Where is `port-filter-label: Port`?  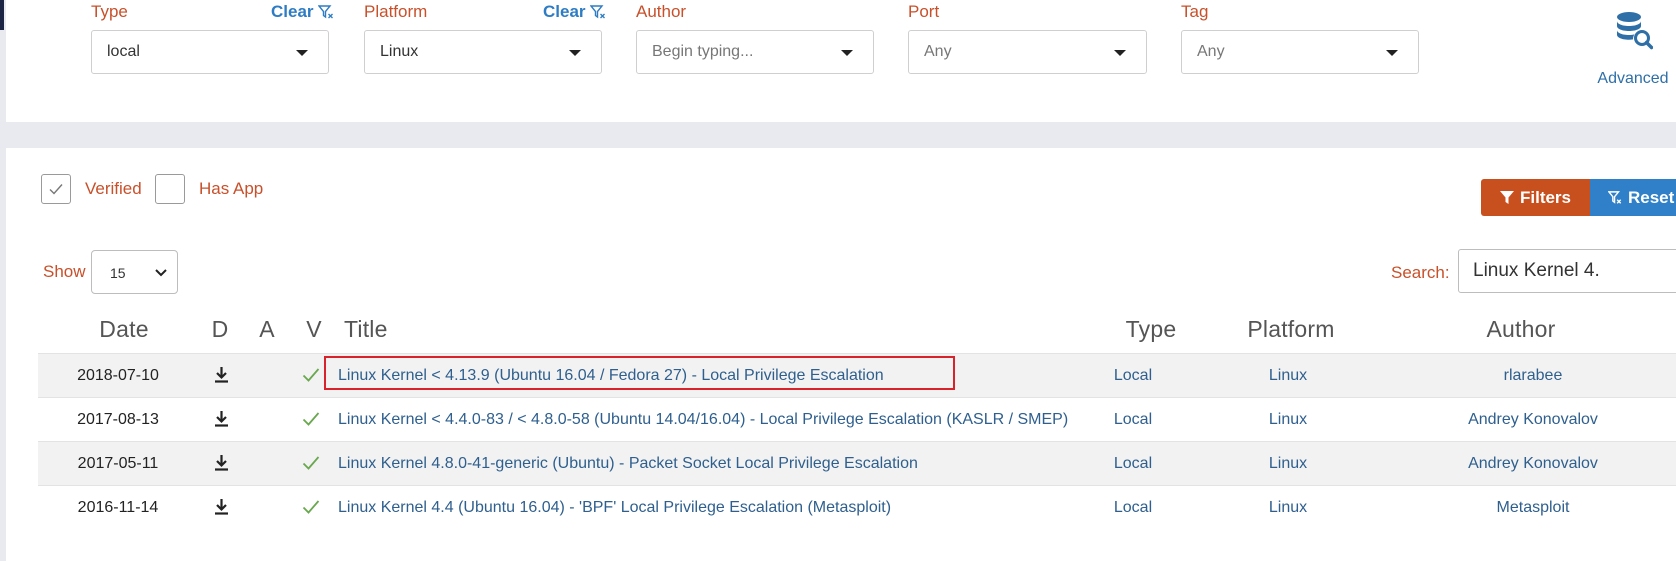 port-filter-label: Port is located at coordinates (924, 11).